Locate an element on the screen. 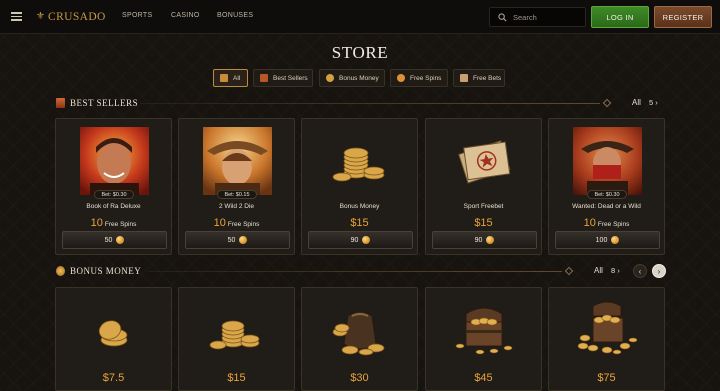  bonus-money-header: BONUS MONEY is located at coordinates (98, 271).